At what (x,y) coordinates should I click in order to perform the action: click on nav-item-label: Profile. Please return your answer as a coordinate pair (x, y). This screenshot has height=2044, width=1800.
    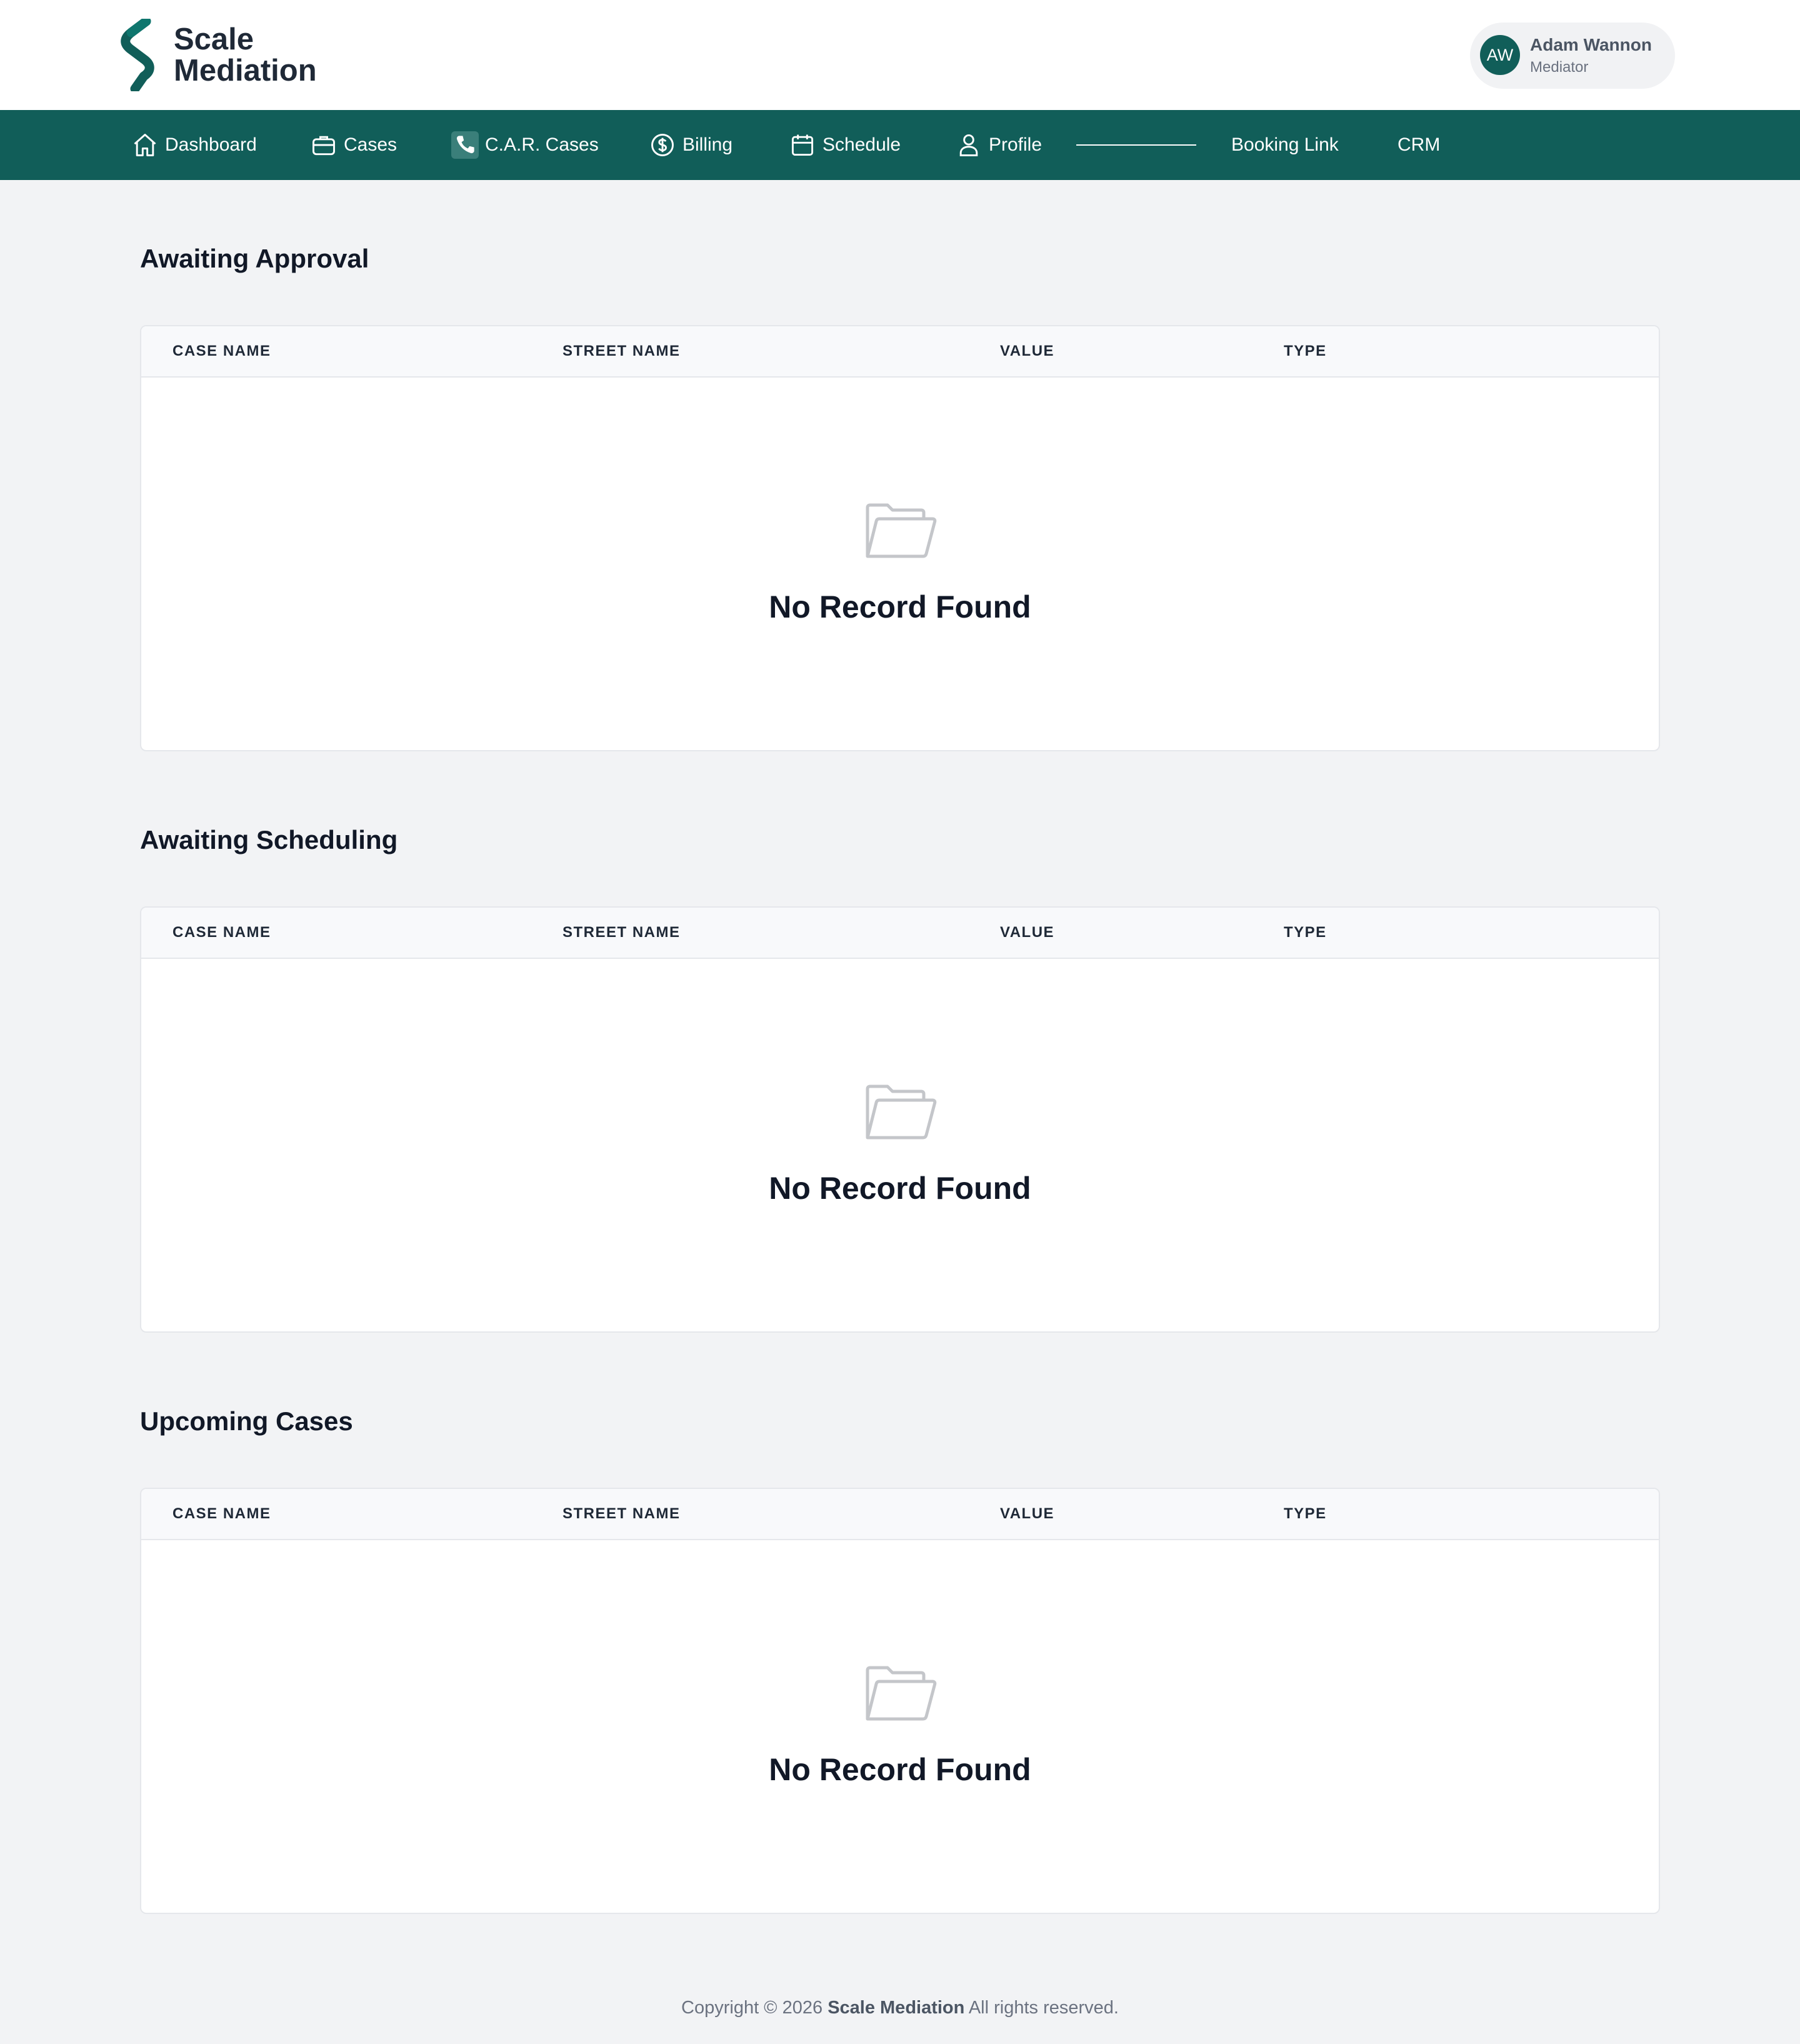
    Looking at the image, I should click on (1016, 144).